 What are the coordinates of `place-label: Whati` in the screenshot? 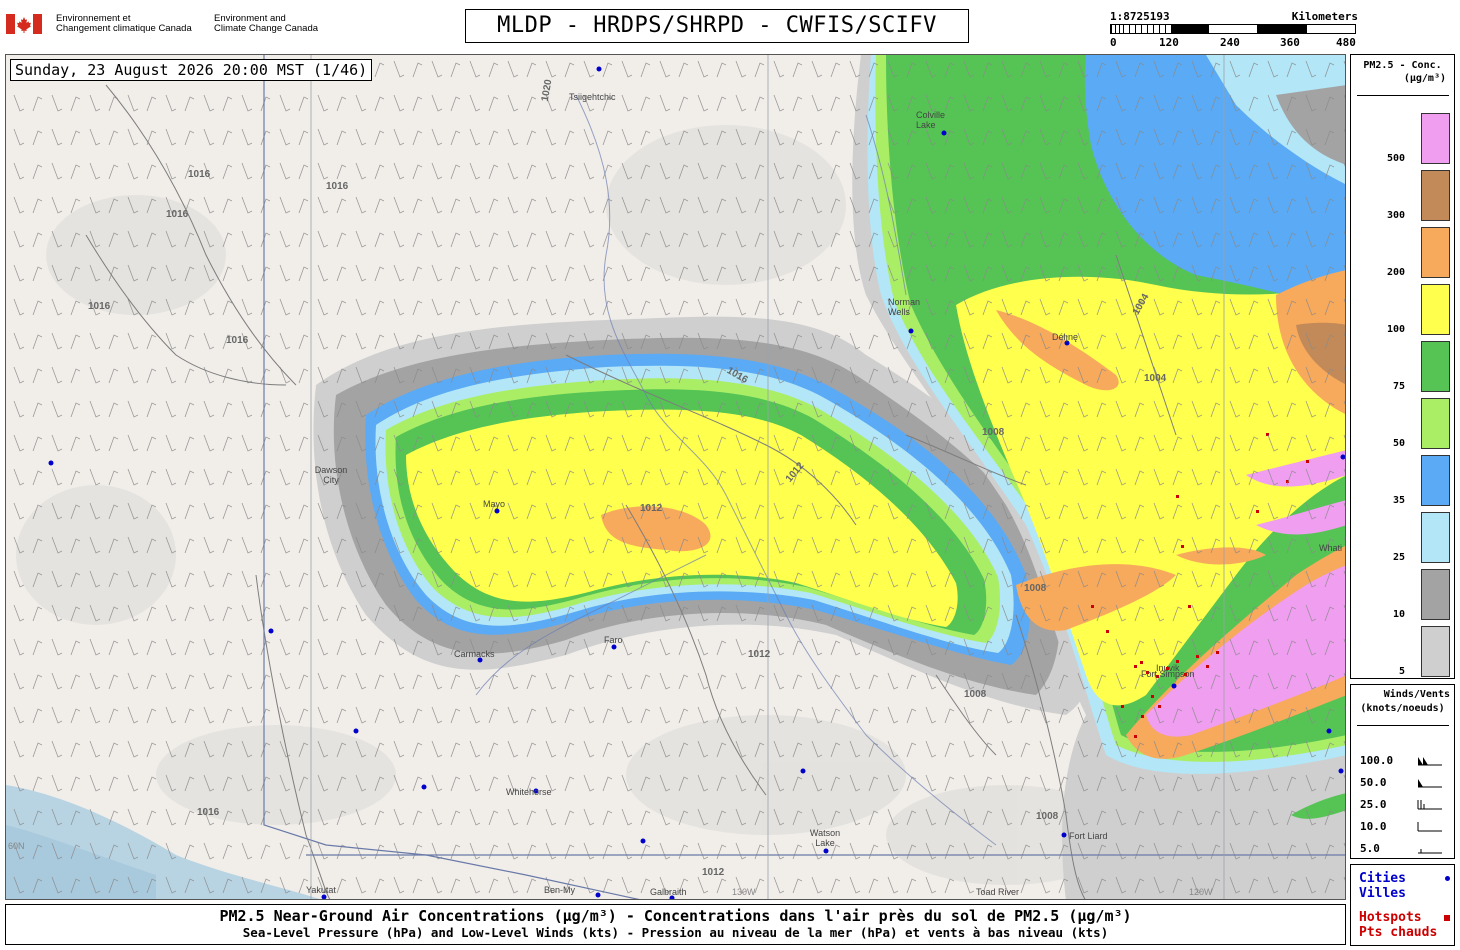 It's located at (1331, 548).